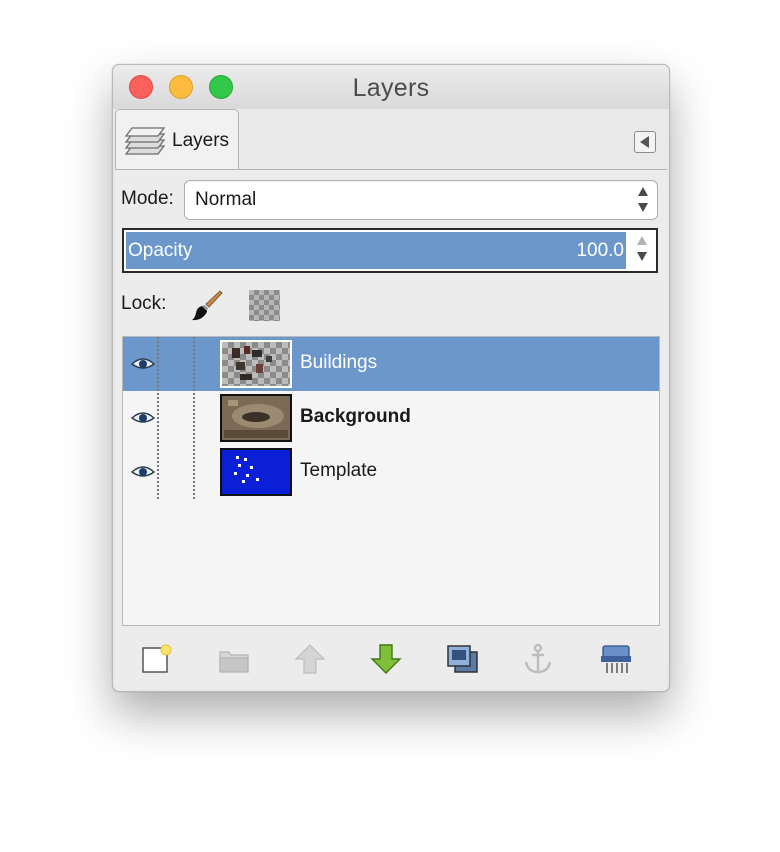  Describe the element at coordinates (642, 249) in the screenshot. I see `opacity-spinner` at that location.